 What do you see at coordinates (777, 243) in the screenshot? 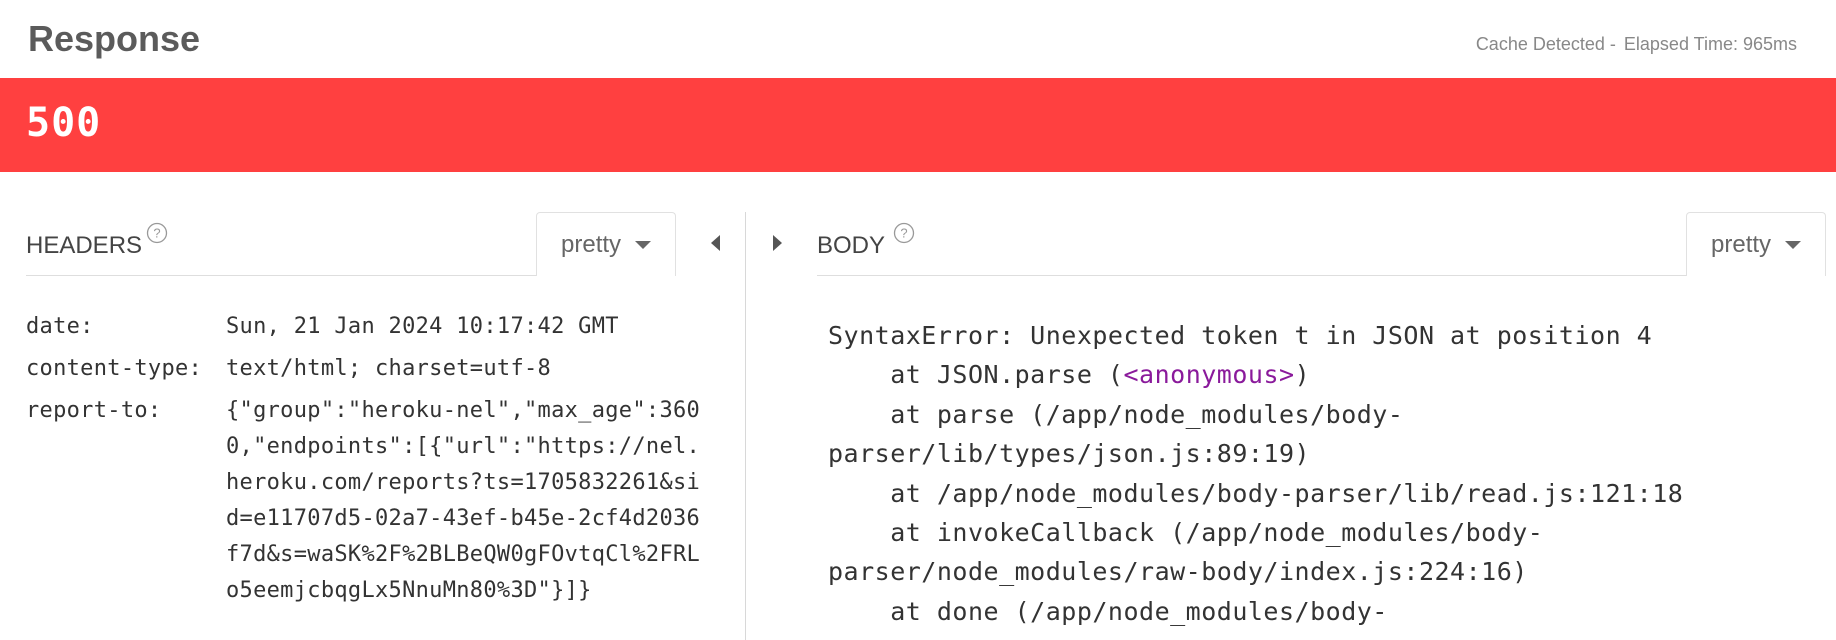
I see `triangle-right-icon` at bounding box center [777, 243].